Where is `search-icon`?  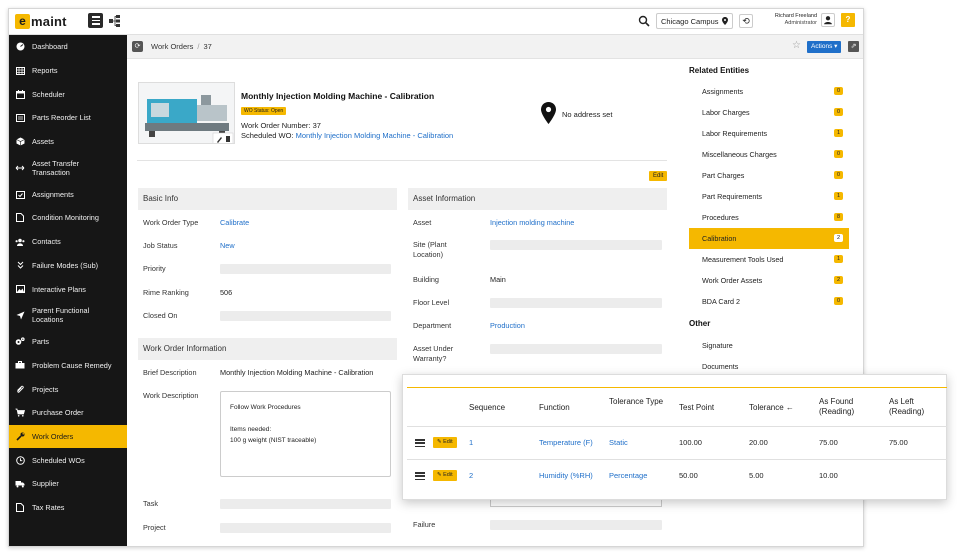 search-icon is located at coordinates (644, 21).